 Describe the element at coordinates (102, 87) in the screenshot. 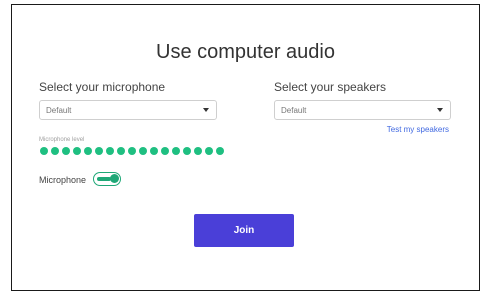

I see `microphone-label: Select your microphone` at that location.